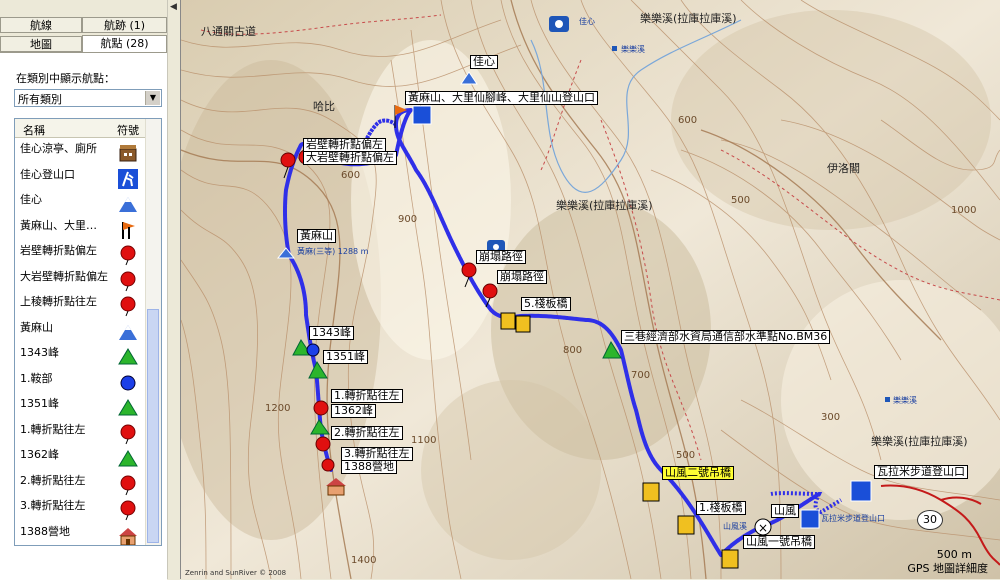 This screenshot has width=1000, height=580. What do you see at coordinates (31, 199) in the screenshot?
I see `waypoint-name: 佳心` at bounding box center [31, 199].